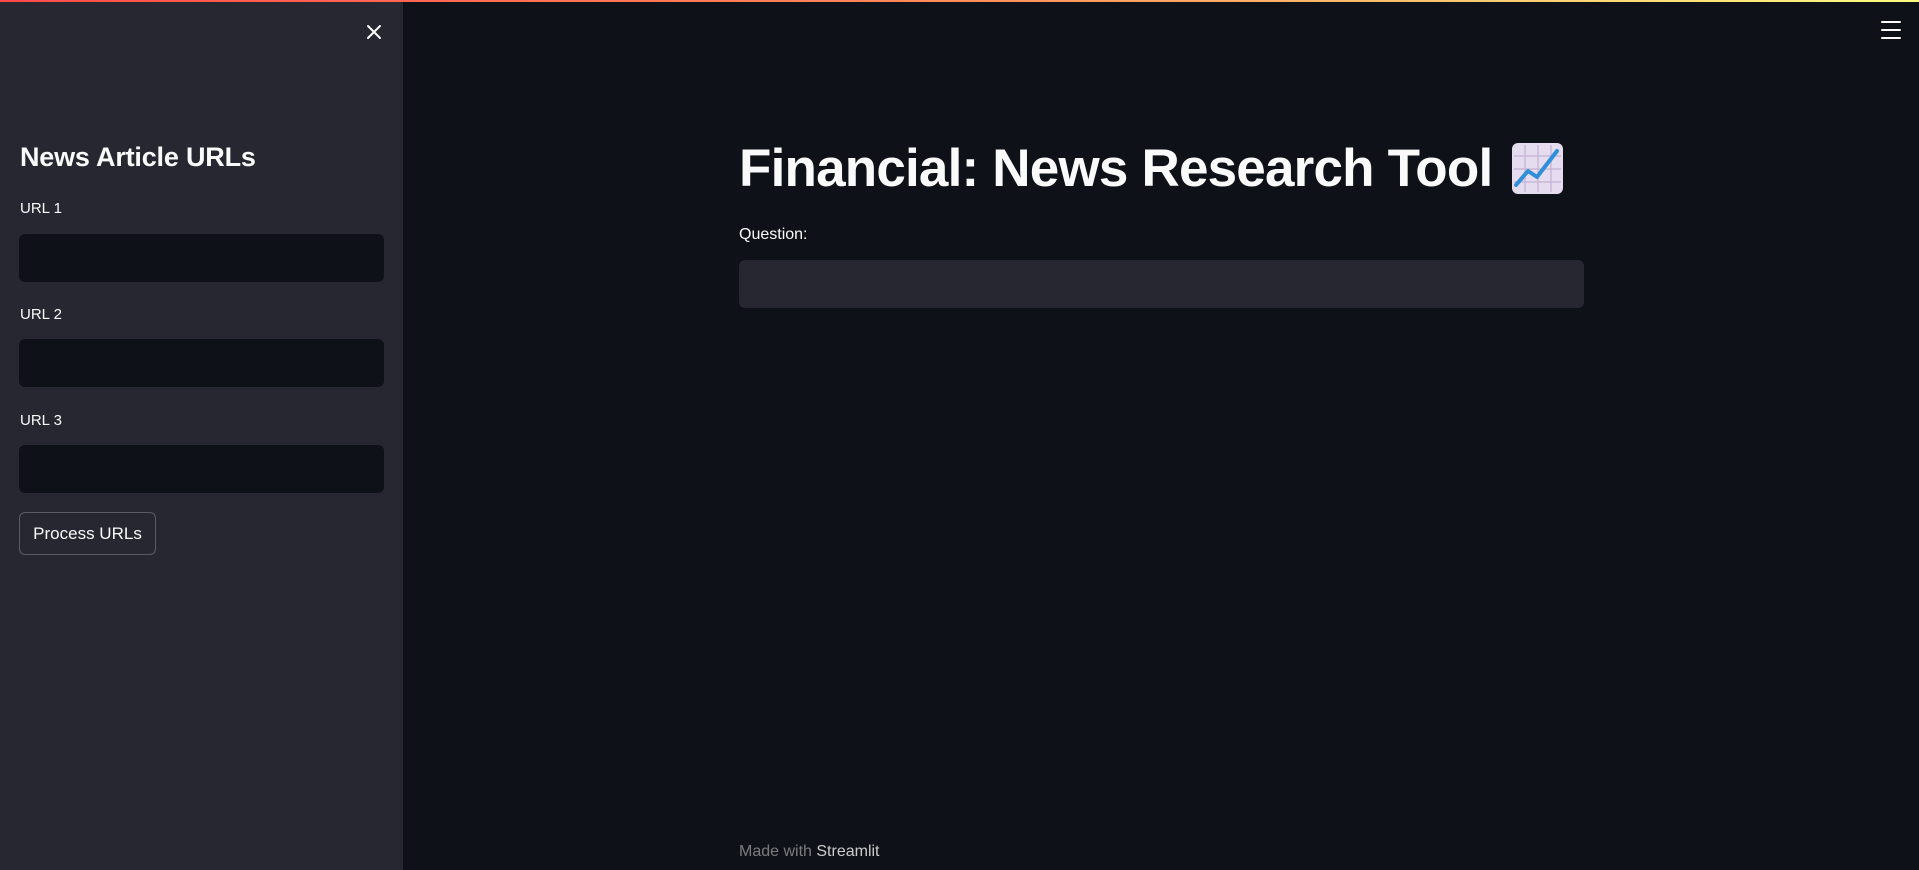 Image resolution: width=1919 pixels, height=870 pixels. I want to click on question-label: Question:, so click(773, 234).